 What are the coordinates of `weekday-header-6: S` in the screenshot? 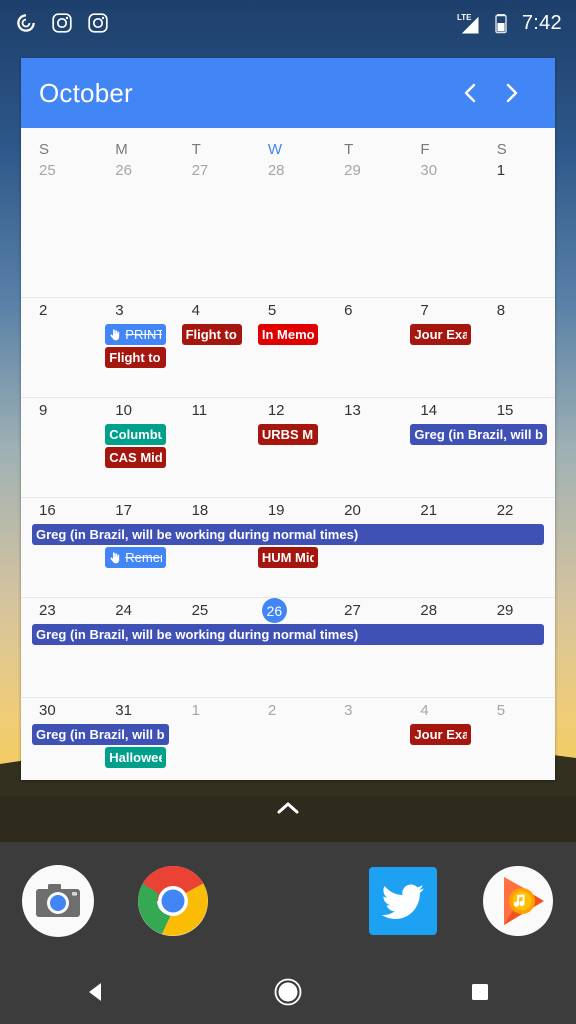 It's located at (501, 149).